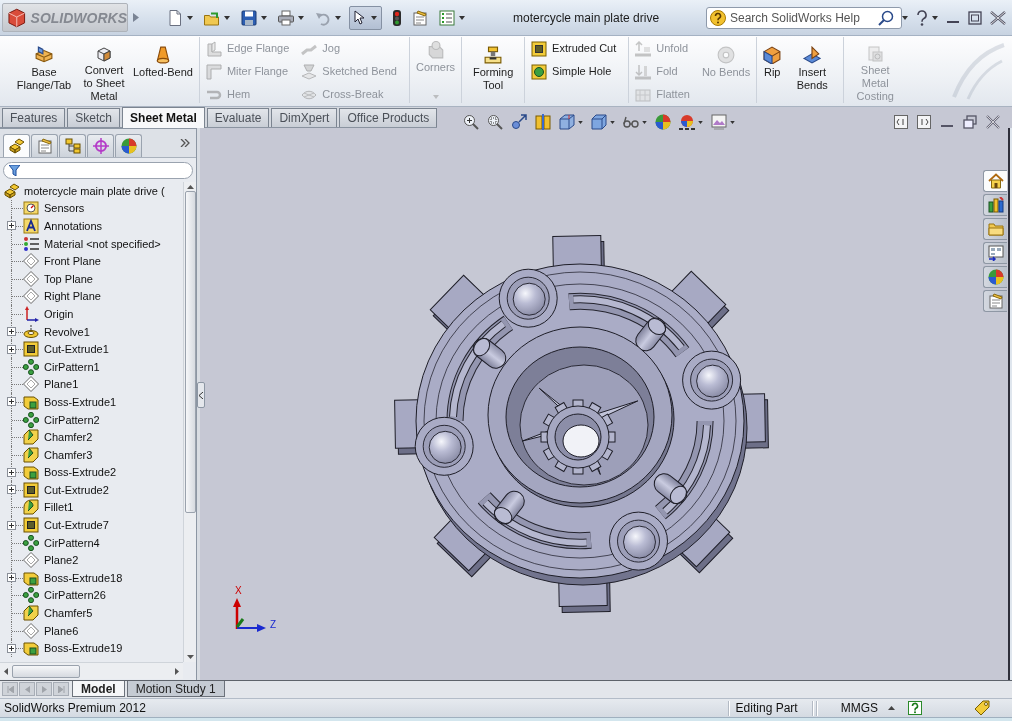  What do you see at coordinates (163, 70) in the screenshot?
I see `ribbon-button: Lofted-Bend` at bounding box center [163, 70].